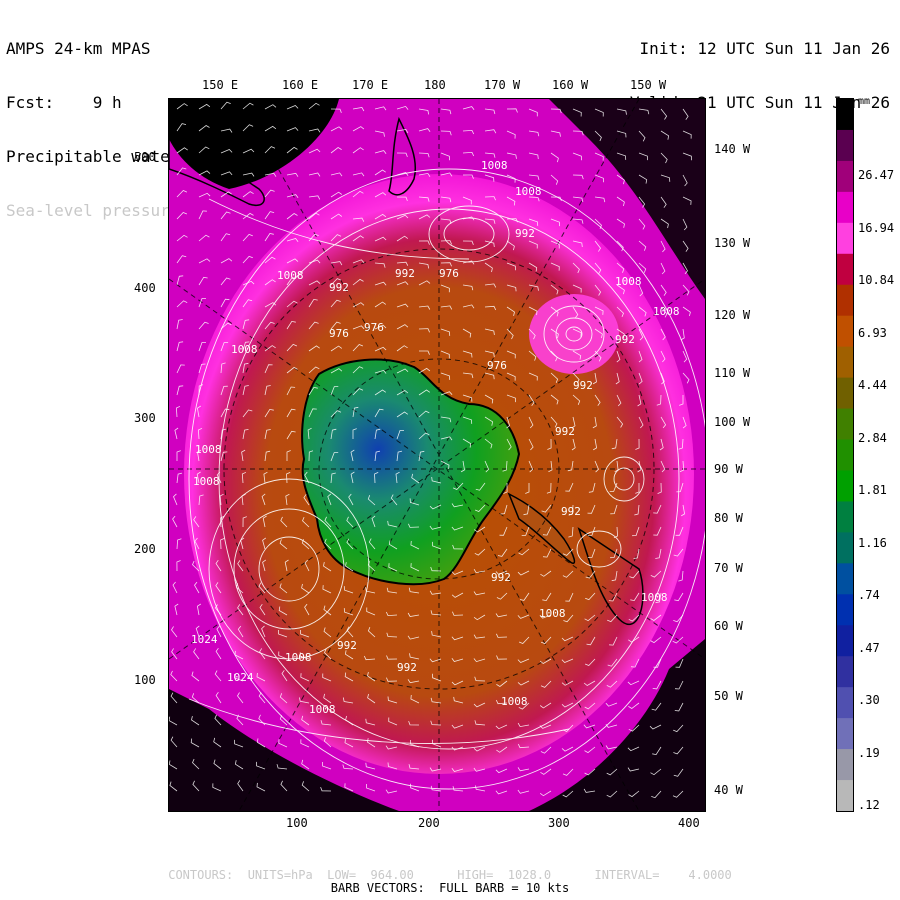  What do you see at coordinates (429, 823) in the screenshot?
I see `x-tick-label: 200` at bounding box center [429, 823].